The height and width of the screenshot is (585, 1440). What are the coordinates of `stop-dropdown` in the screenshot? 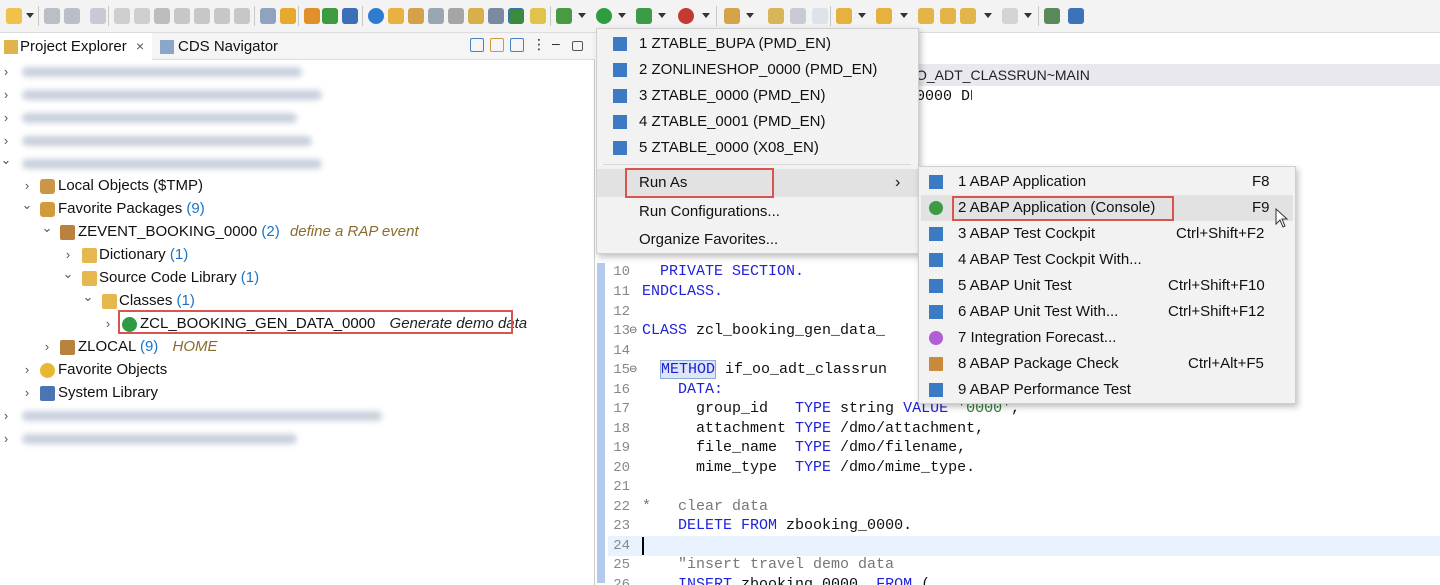 It's located at (706, 15).